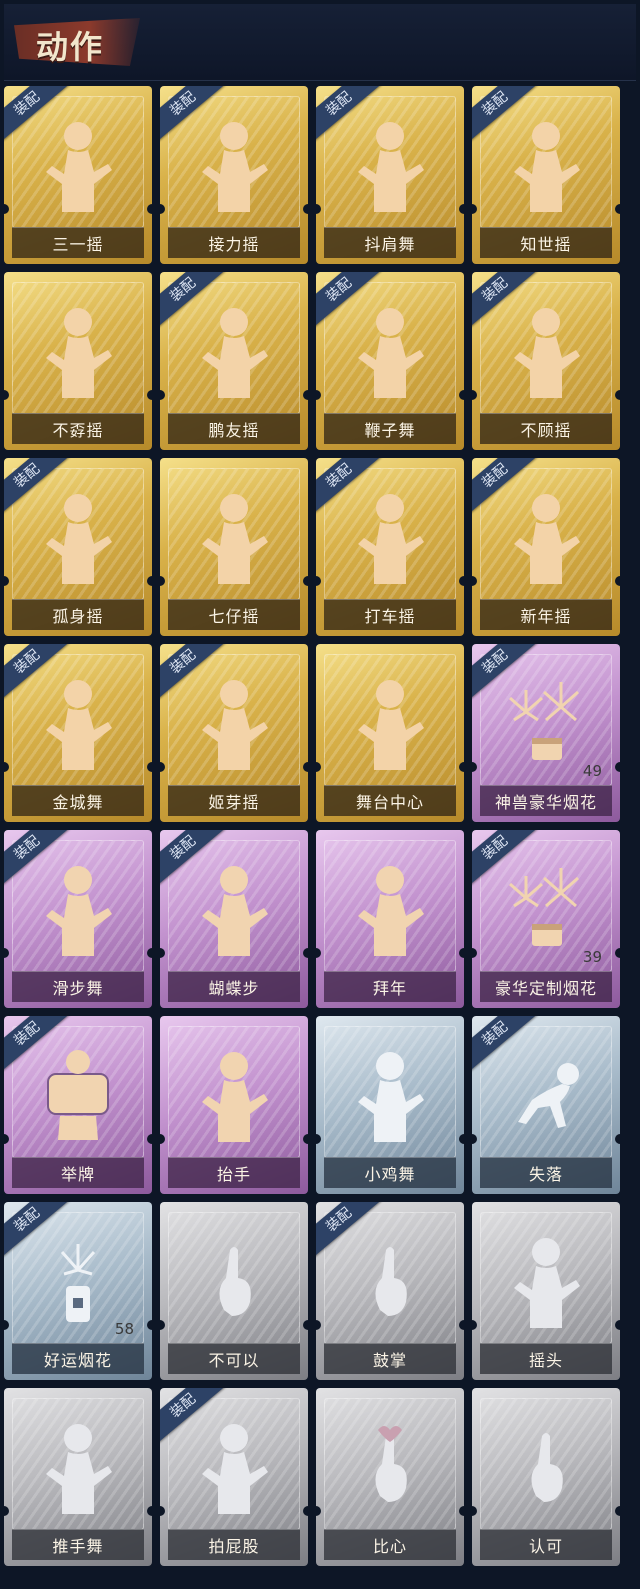  I want to click on action-name: 不可以, so click(234, 1360).